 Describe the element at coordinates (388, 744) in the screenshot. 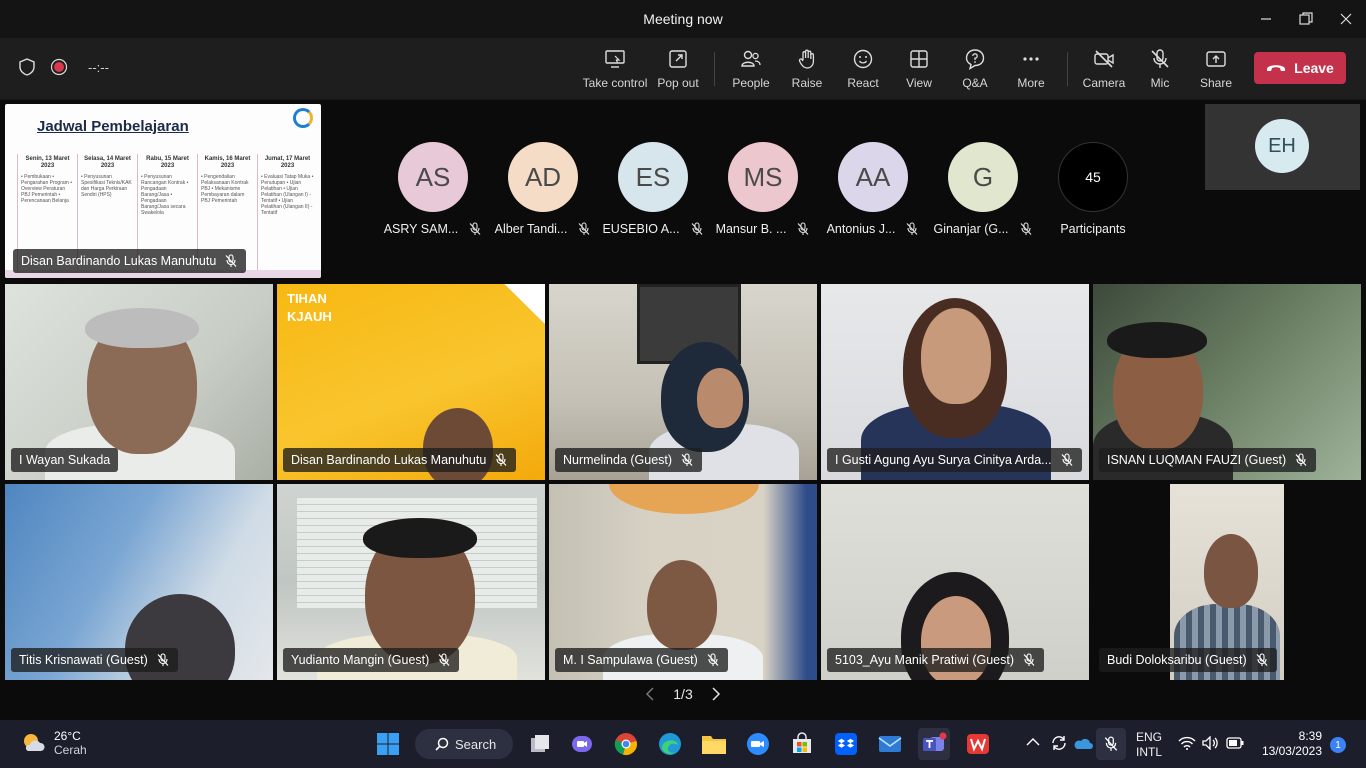

I see `start-button` at that location.